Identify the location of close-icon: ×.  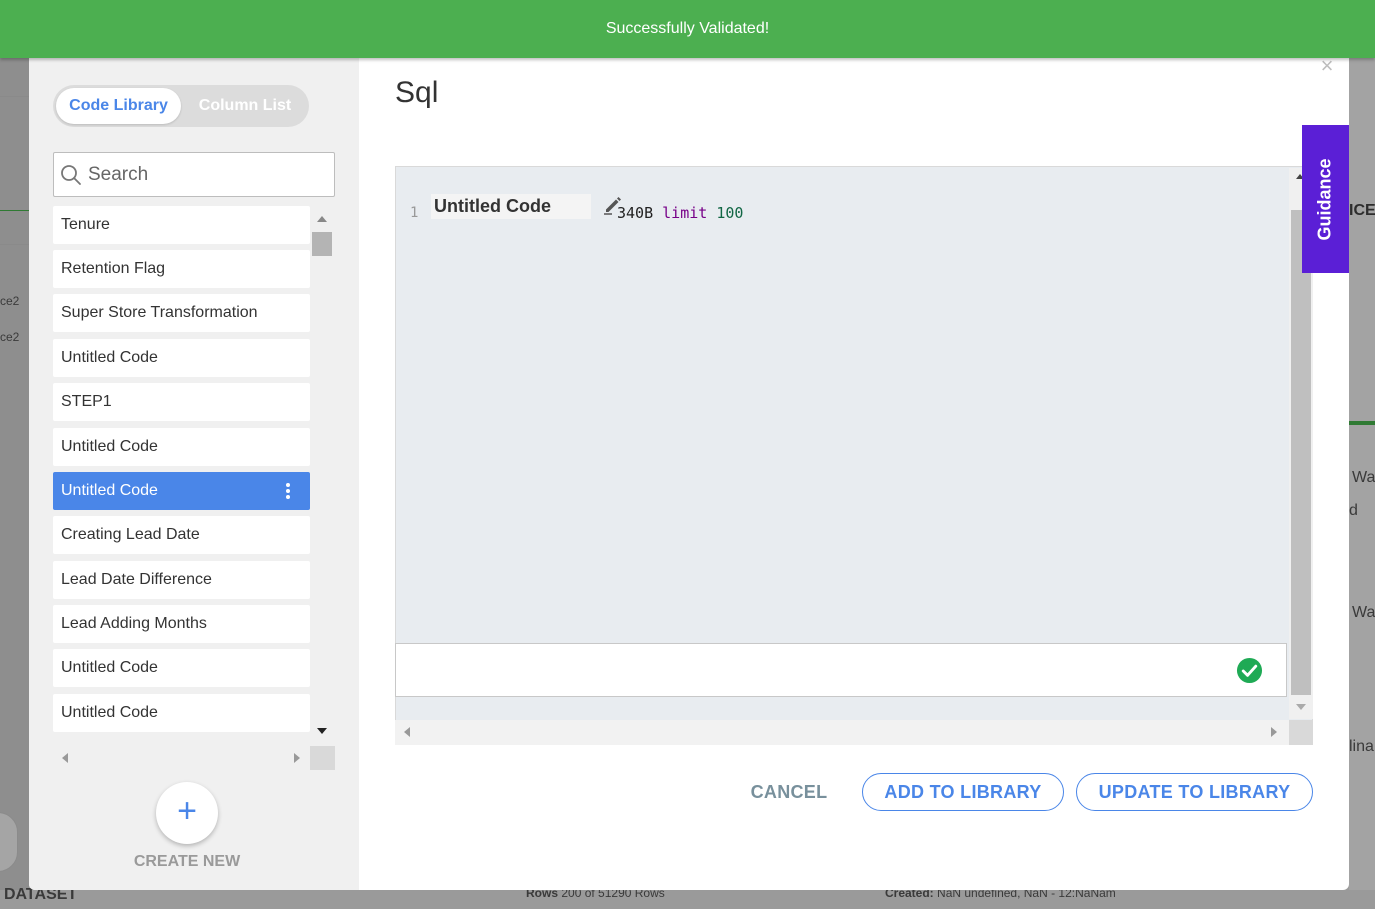
(1327, 69).